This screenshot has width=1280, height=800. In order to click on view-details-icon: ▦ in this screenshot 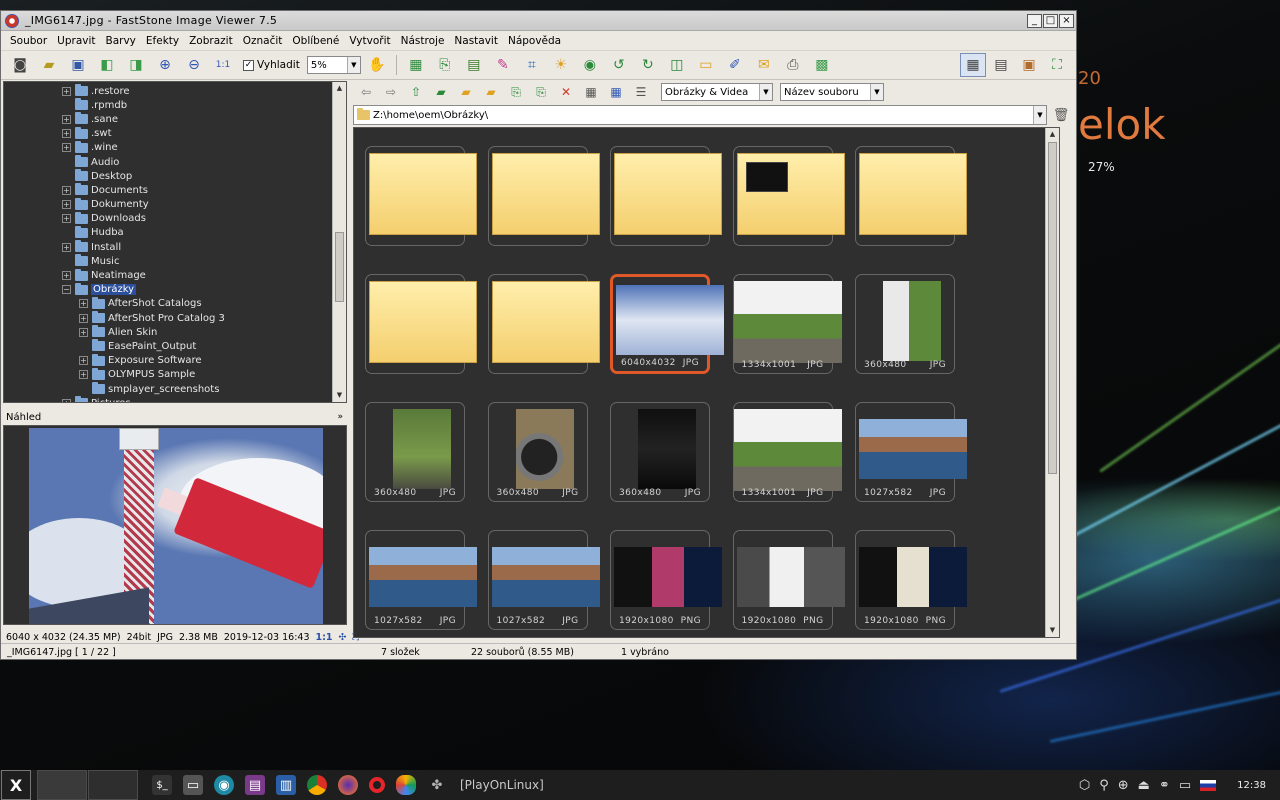, I will do `click(591, 92)`.